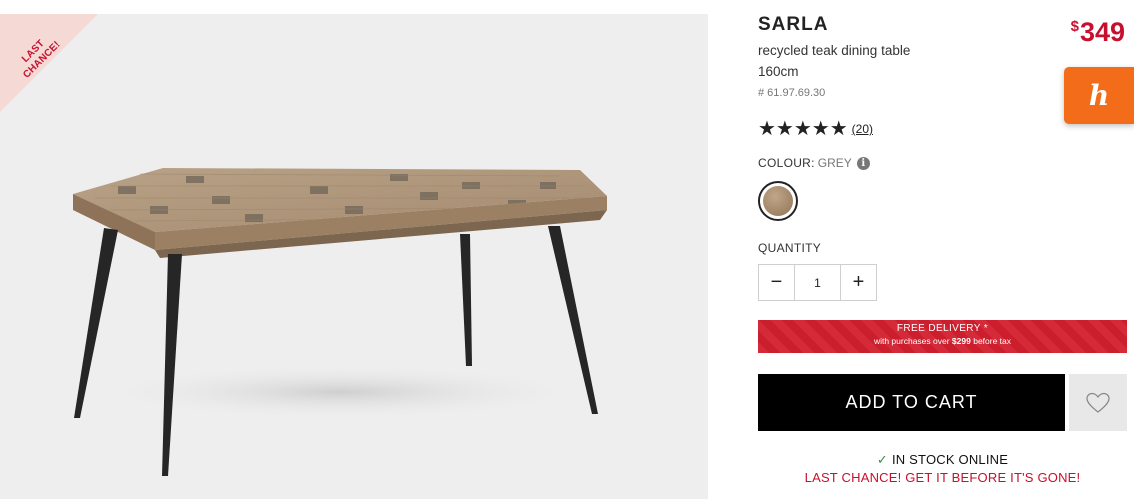 The image size is (1134, 499). What do you see at coordinates (793, 24) in the screenshot?
I see `product-name: SARLA` at bounding box center [793, 24].